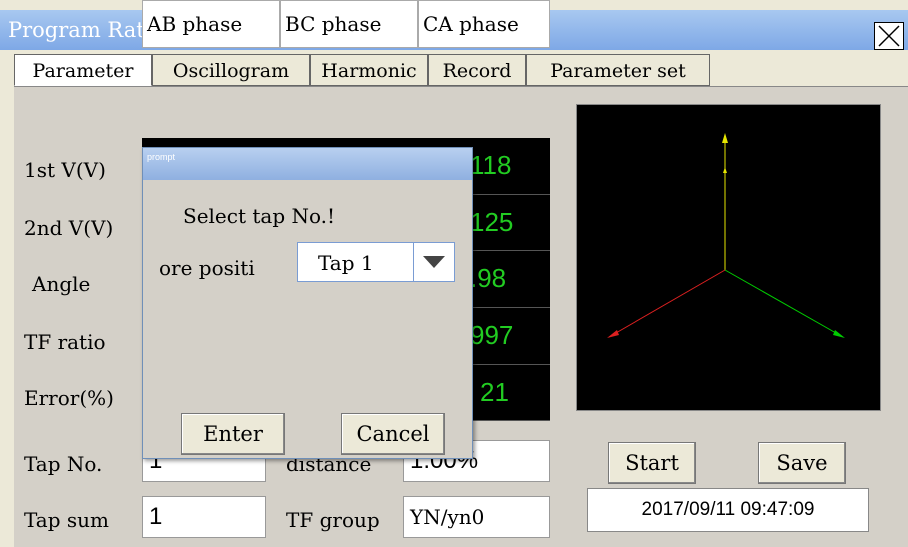  Describe the element at coordinates (65, 170) in the screenshot. I see `row-label-1st-v: 1st V(V)` at that location.